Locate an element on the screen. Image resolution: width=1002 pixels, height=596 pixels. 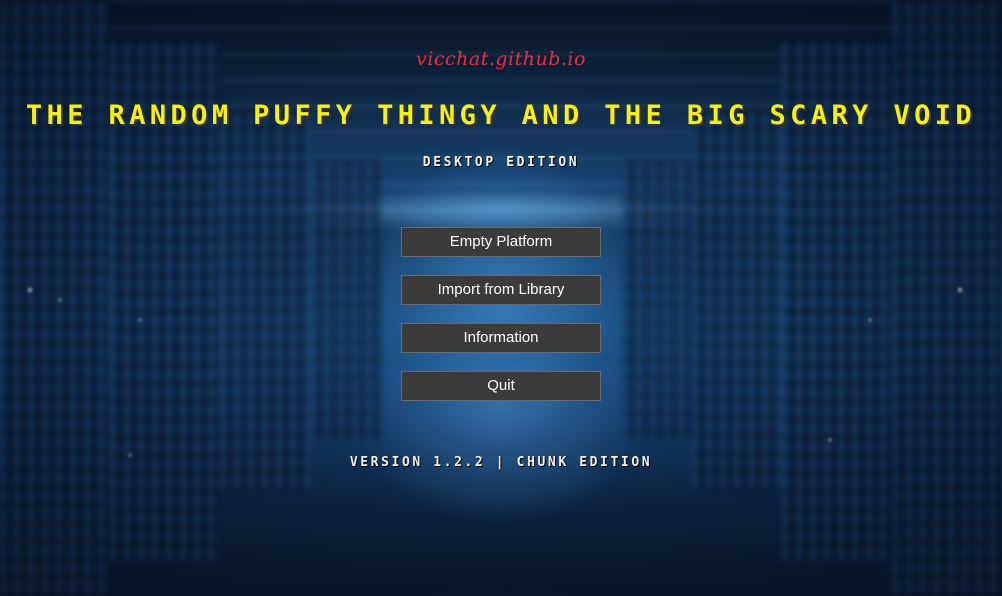
quit-button: Quit is located at coordinates (501, 386).